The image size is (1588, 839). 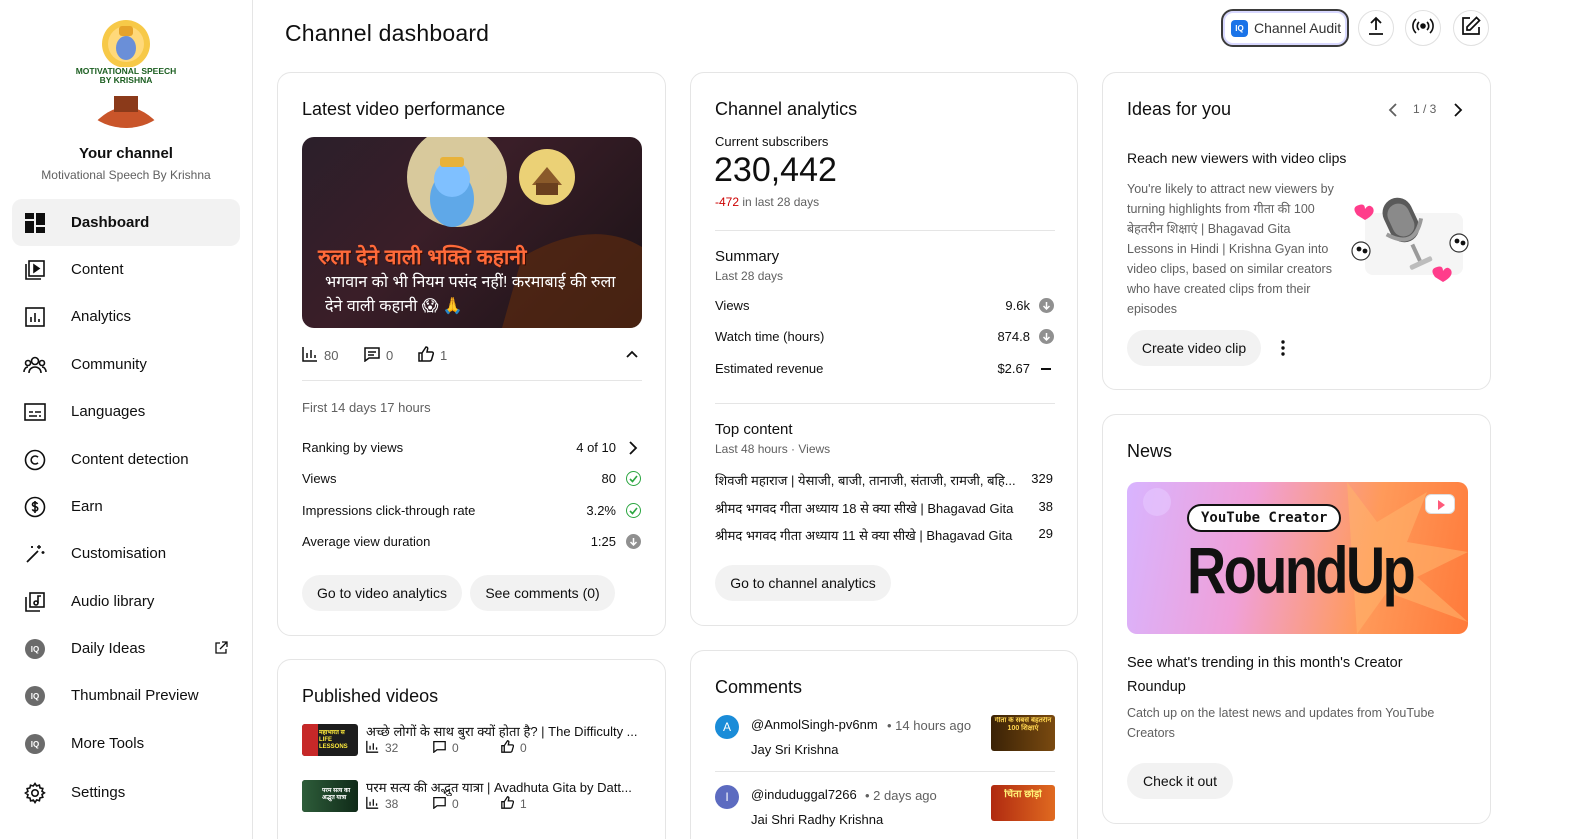 I want to click on avatar-text: MOTIVATIONAL SPEECH BY KRISHNA, so click(x=126, y=75).